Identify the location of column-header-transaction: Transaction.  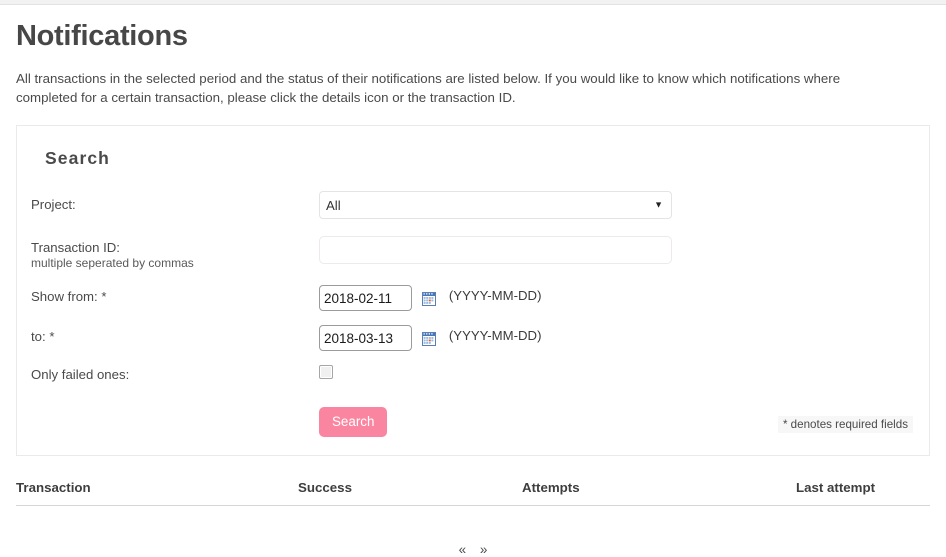
(157, 493).